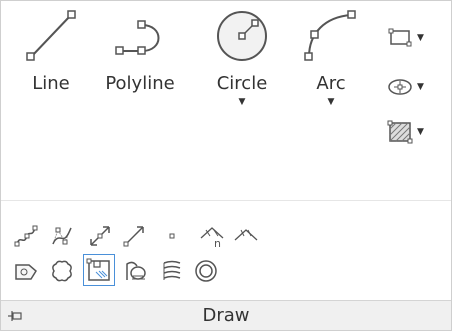 This screenshot has width=452, height=331. What do you see at coordinates (400, 87) in the screenshot?
I see `ellipse-icon` at bounding box center [400, 87].